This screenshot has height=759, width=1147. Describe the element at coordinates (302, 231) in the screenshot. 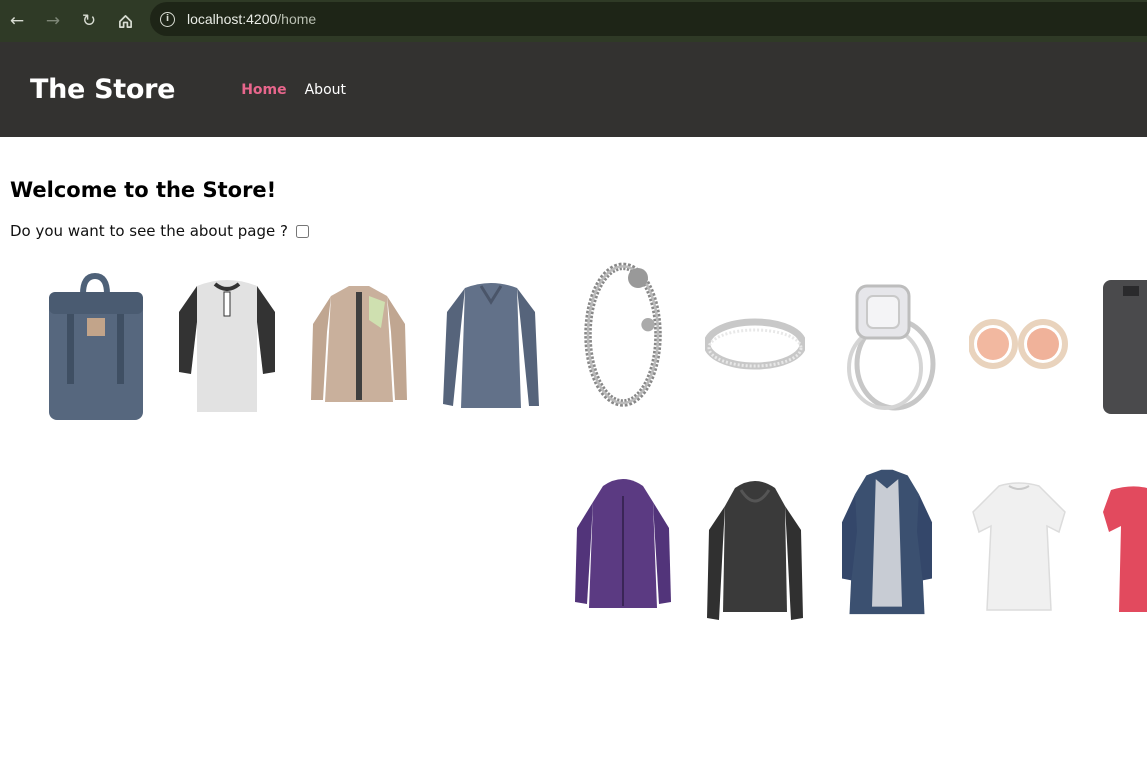

I see `about-checkbox` at that location.